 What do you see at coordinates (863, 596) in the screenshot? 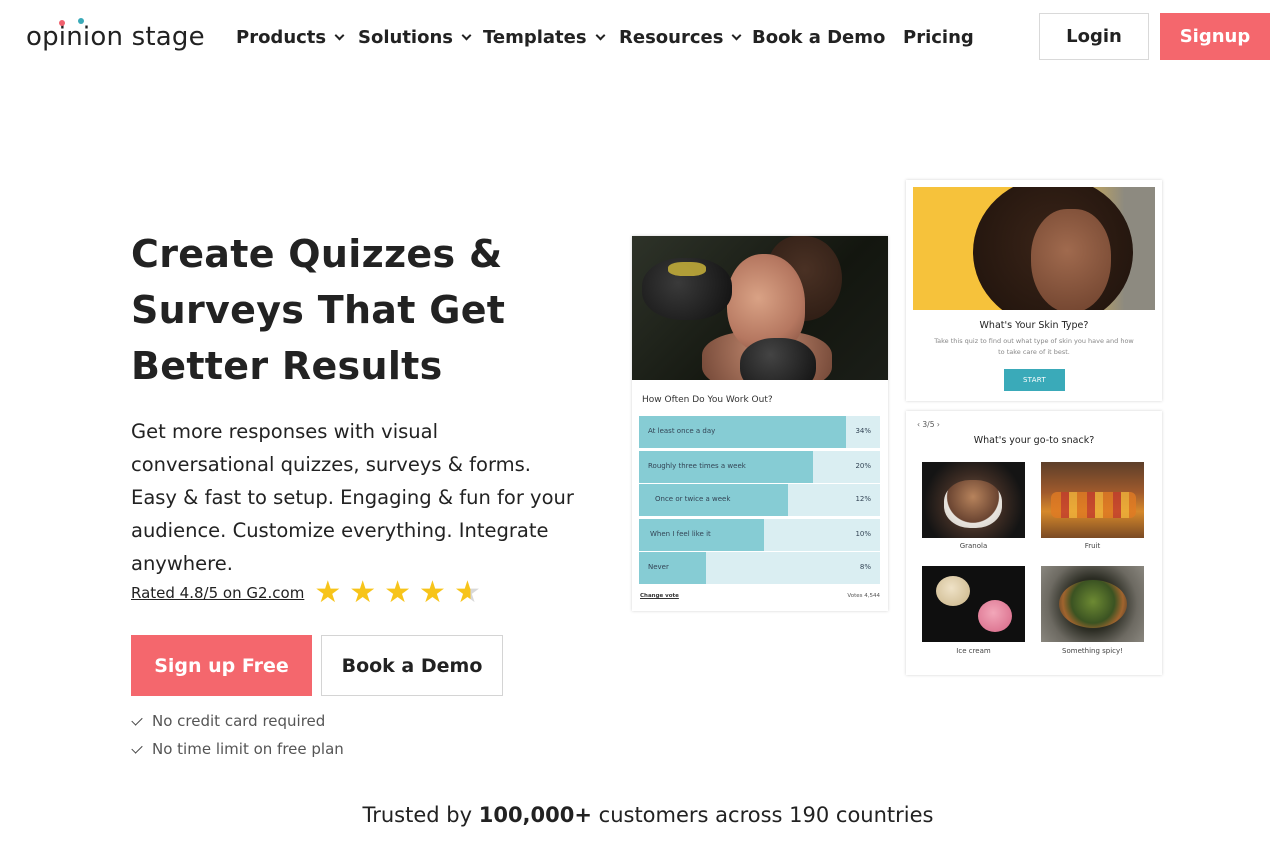
I see `vote-count: Votes 4,544` at bounding box center [863, 596].